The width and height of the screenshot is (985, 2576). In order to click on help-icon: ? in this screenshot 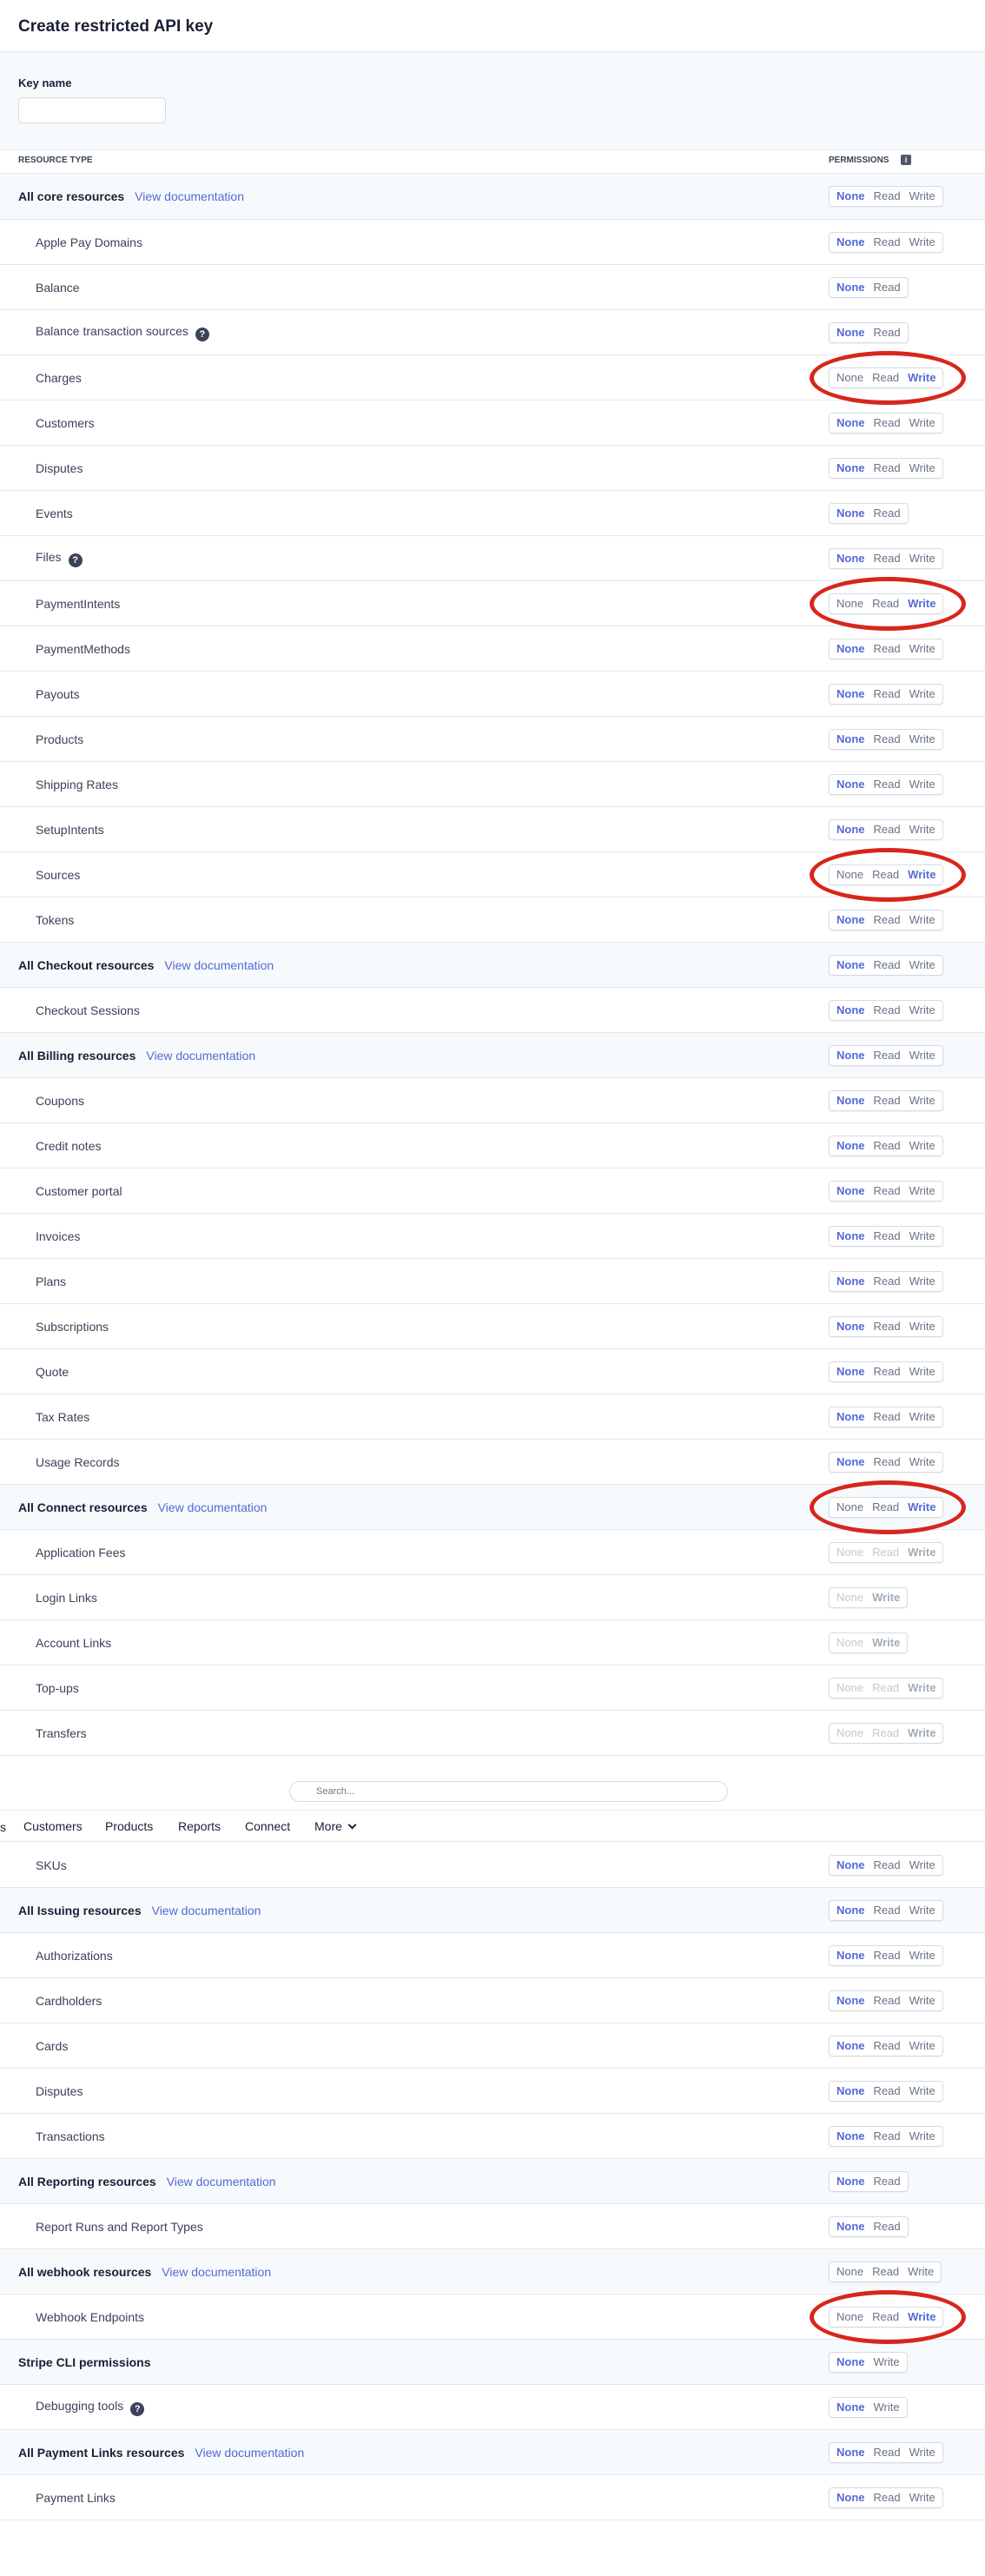, I will do `click(75, 560)`.